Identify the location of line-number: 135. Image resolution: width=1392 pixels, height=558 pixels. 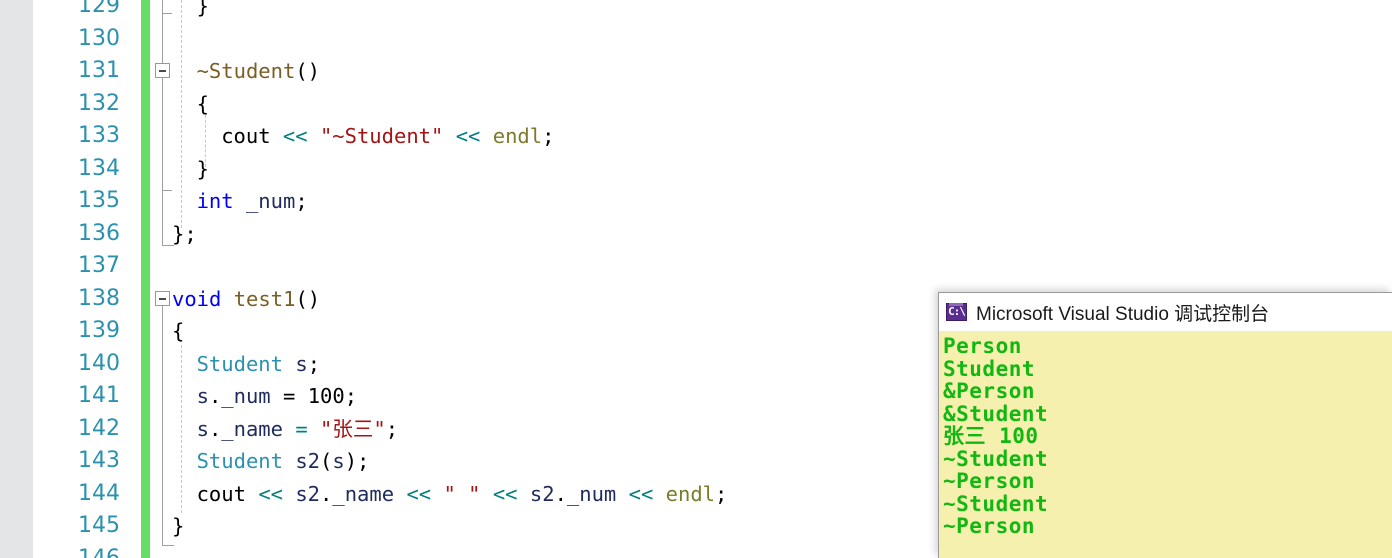
(99, 200).